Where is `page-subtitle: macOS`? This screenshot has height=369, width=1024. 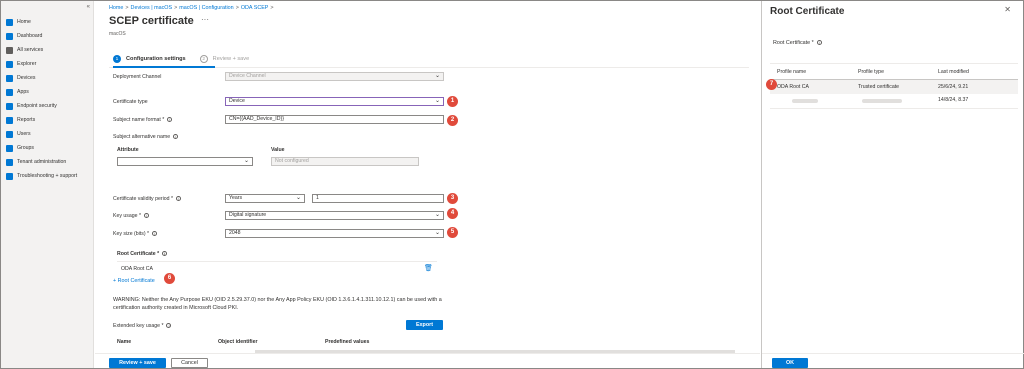
page-subtitle: macOS is located at coordinates (117, 34).